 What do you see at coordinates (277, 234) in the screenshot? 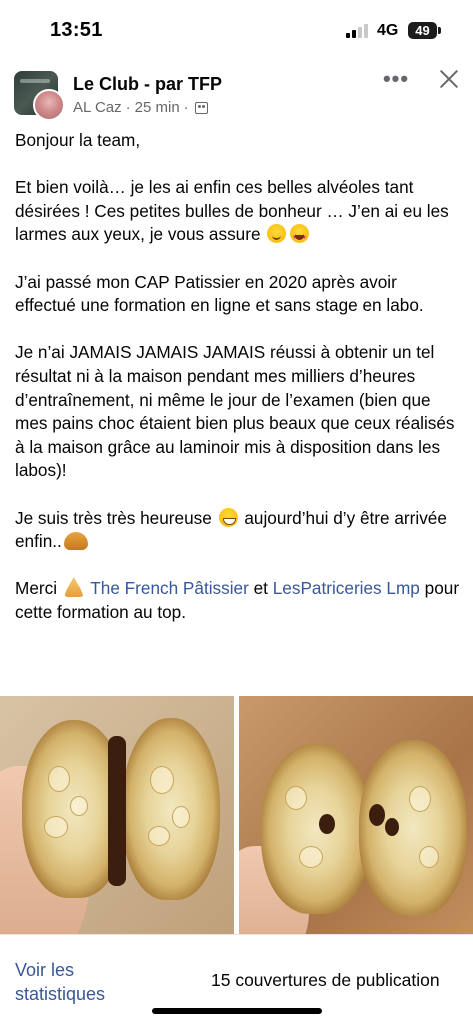
I see `smiling-face-icon` at bounding box center [277, 234].